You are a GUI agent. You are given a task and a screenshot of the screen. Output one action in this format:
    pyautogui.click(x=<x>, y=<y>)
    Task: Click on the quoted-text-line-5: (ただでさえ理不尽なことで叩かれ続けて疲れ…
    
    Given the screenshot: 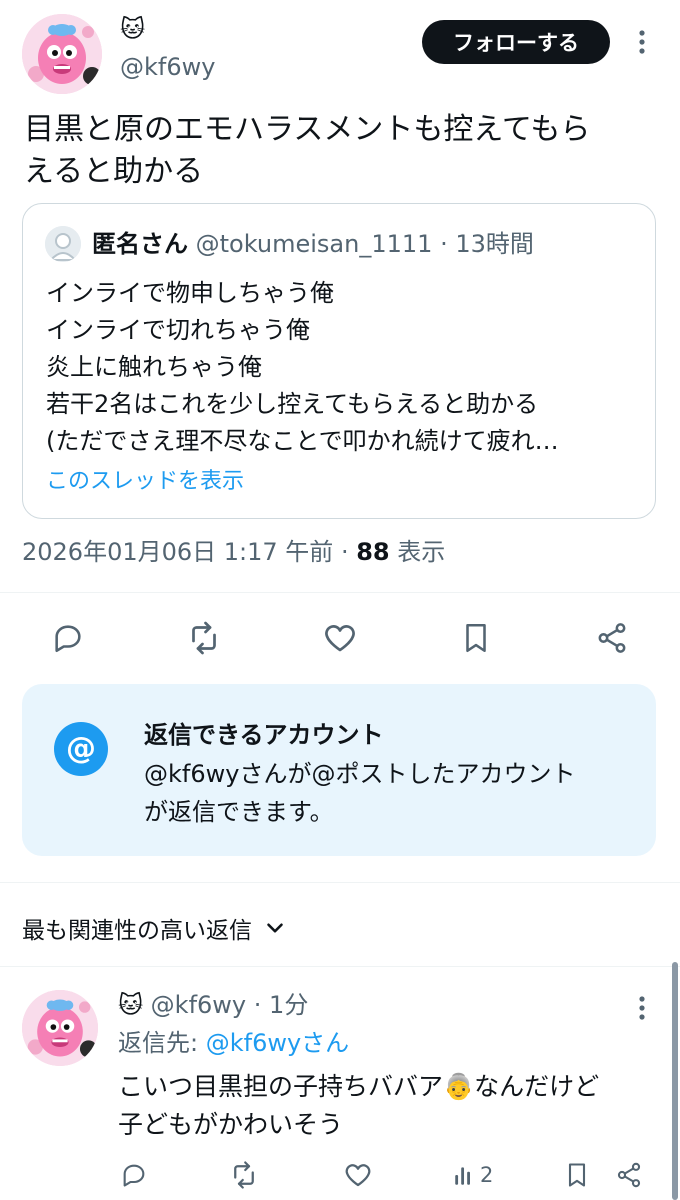 What is the action you would take?
    pyautogui.click(x=302, y=441)
    